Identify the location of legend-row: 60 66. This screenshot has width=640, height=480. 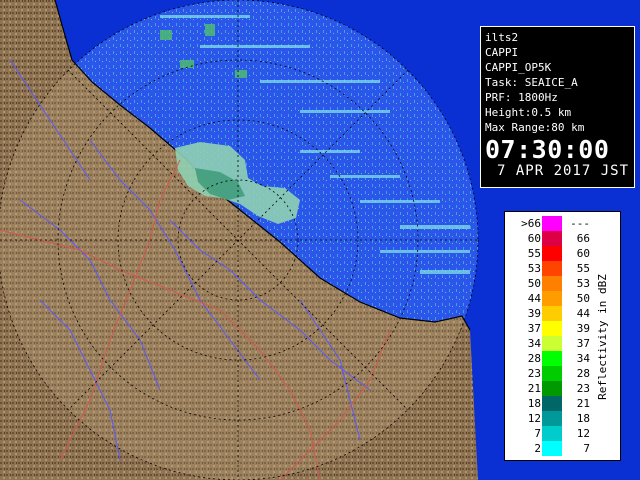
(557, 238).